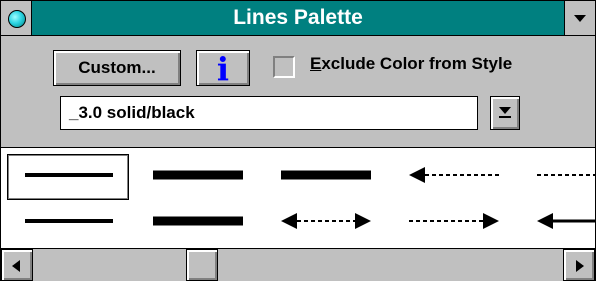 Image resolution: width=596 pixels, height=281 pixels. What do you see at coordinates (505, 110) in the screenshot?
I see `arrow-down-icon` at bounding box center [505, 110].